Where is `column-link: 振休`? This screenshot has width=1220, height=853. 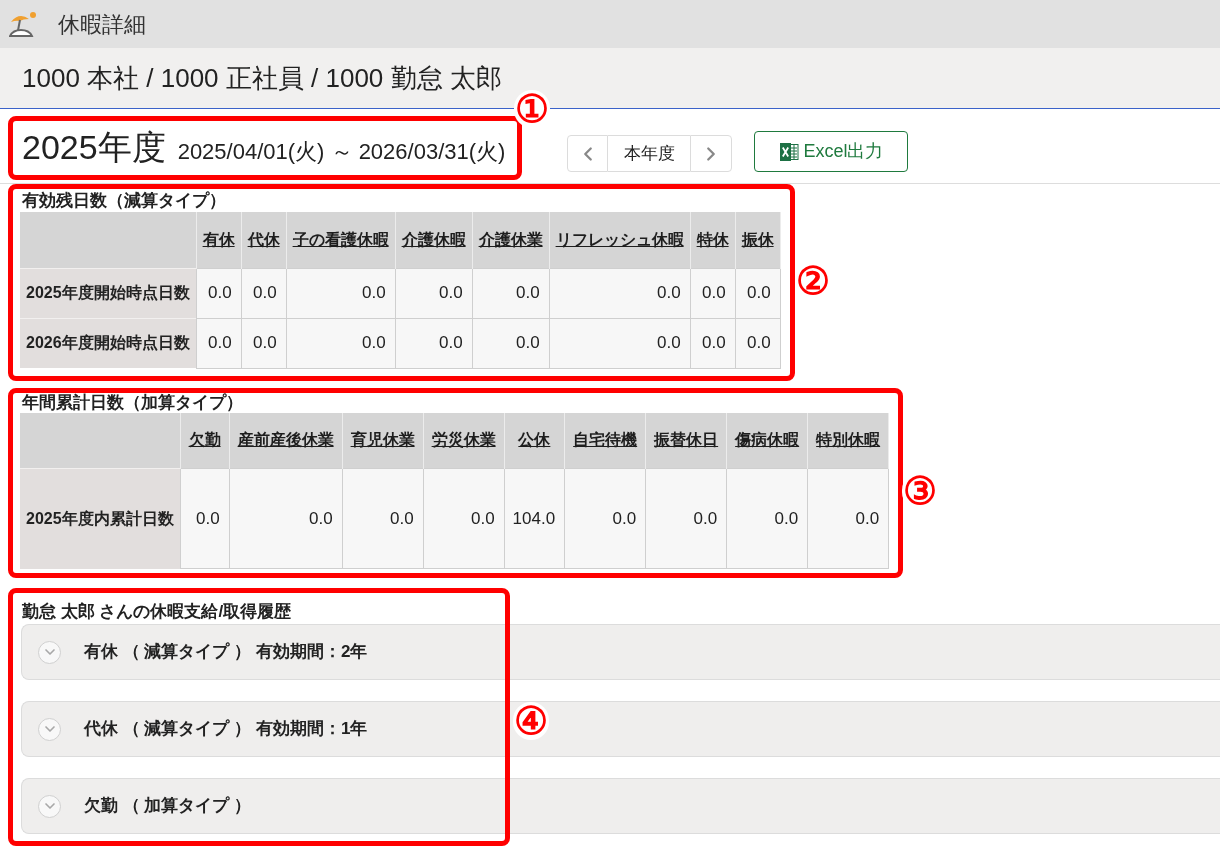
column-link: 振休 is located at coordinates (757, 239).